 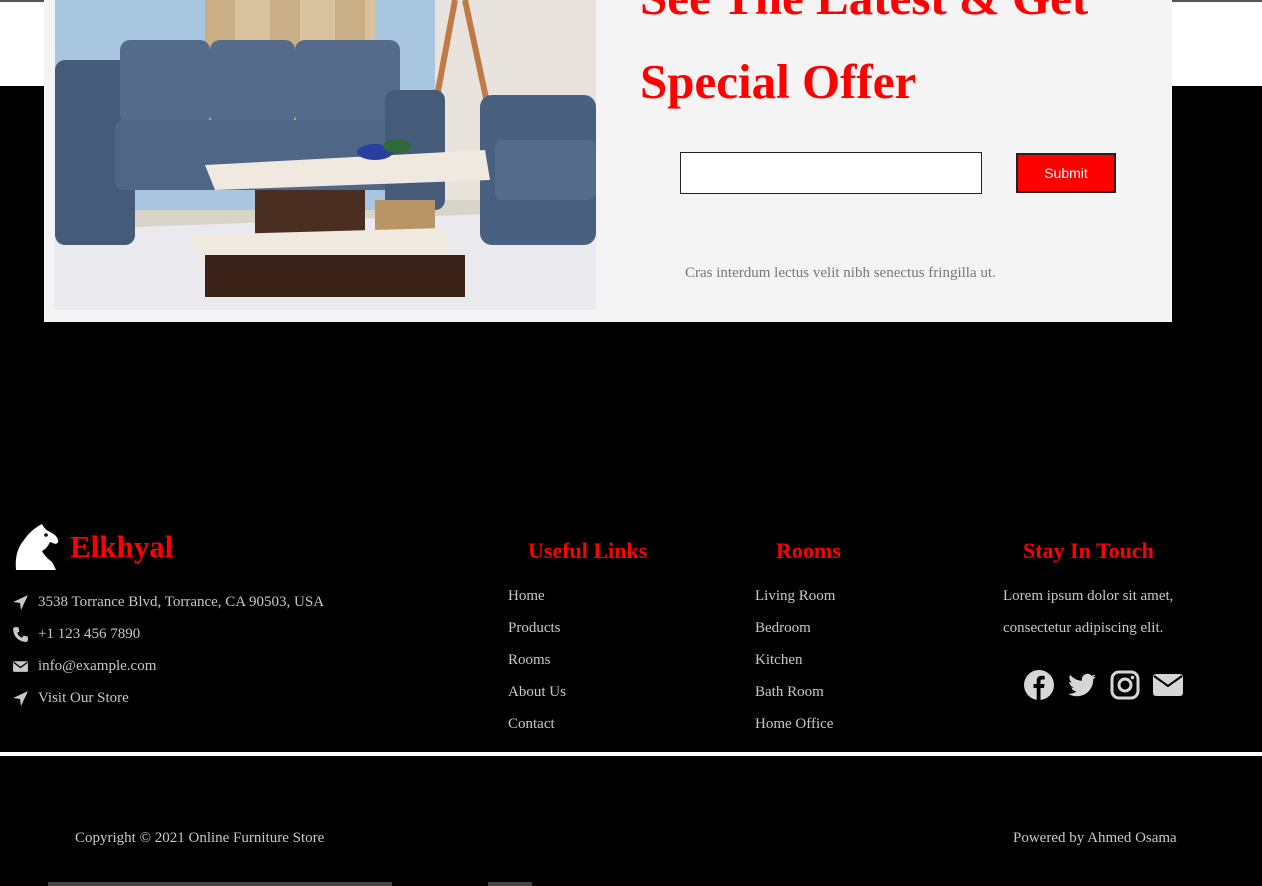 What do you see at coordinates (831, 173) in the screenshot?
I see `newsletter-email-input` at bounding box center [831, 173].